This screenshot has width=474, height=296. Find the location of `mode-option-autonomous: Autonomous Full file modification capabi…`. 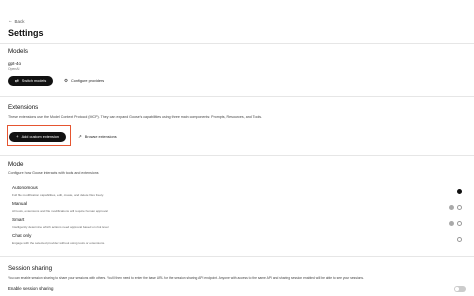

mode-option-autonomous: Autonomous Full file modification capabi… is located at coordinates (237, 193).